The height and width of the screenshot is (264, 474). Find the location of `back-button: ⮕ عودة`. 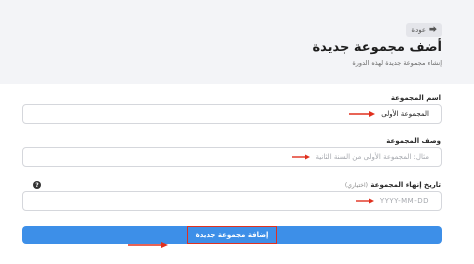

back-button: ⮕ عودة is located at coordinates (424, 30).